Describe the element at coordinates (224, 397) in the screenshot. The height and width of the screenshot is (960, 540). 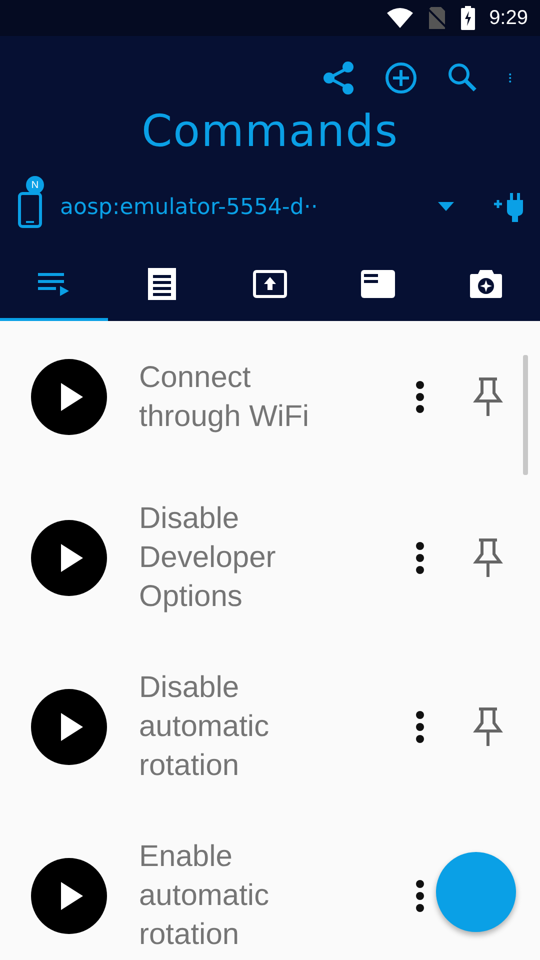
I see `command-label: Connect through WiFi` at that location.